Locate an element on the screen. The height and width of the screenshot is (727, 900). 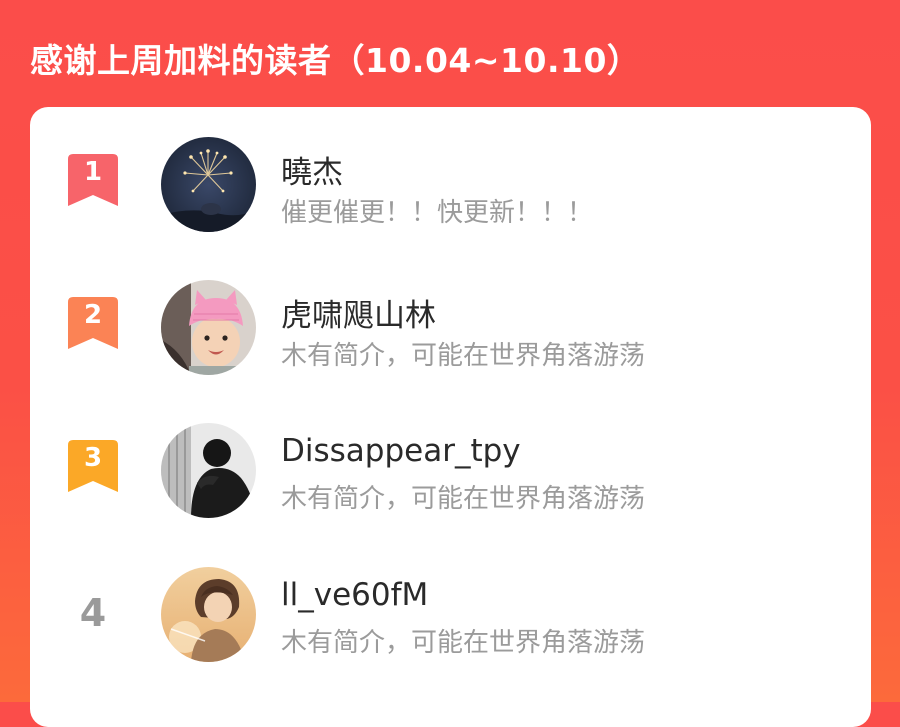
reader-name-1: 曉杰 is located at coordinates (312, 169).